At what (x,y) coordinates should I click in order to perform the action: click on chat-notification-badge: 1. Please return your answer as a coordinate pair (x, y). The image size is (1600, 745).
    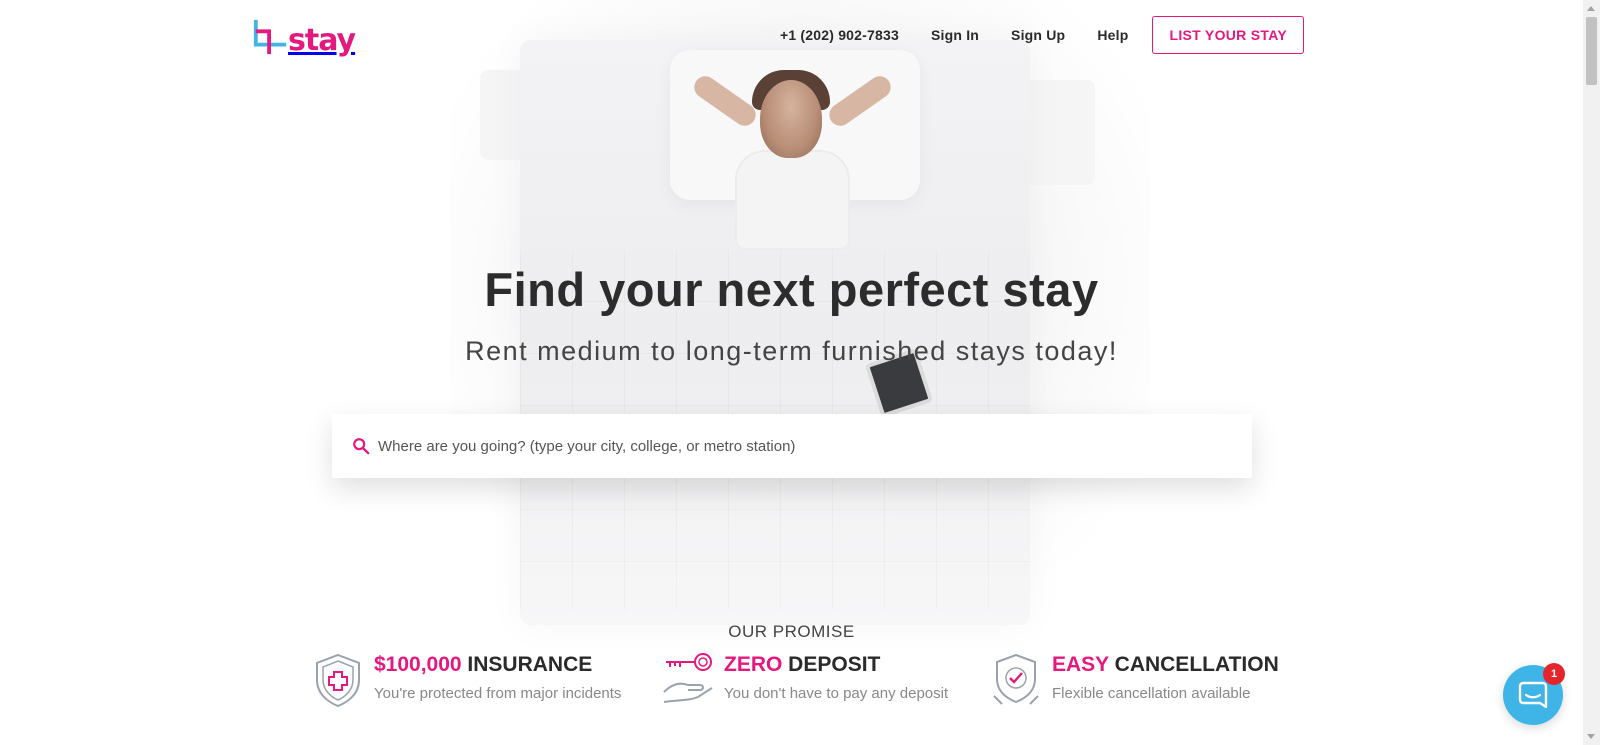
    Looking at the image, I should click on (1554, 674).